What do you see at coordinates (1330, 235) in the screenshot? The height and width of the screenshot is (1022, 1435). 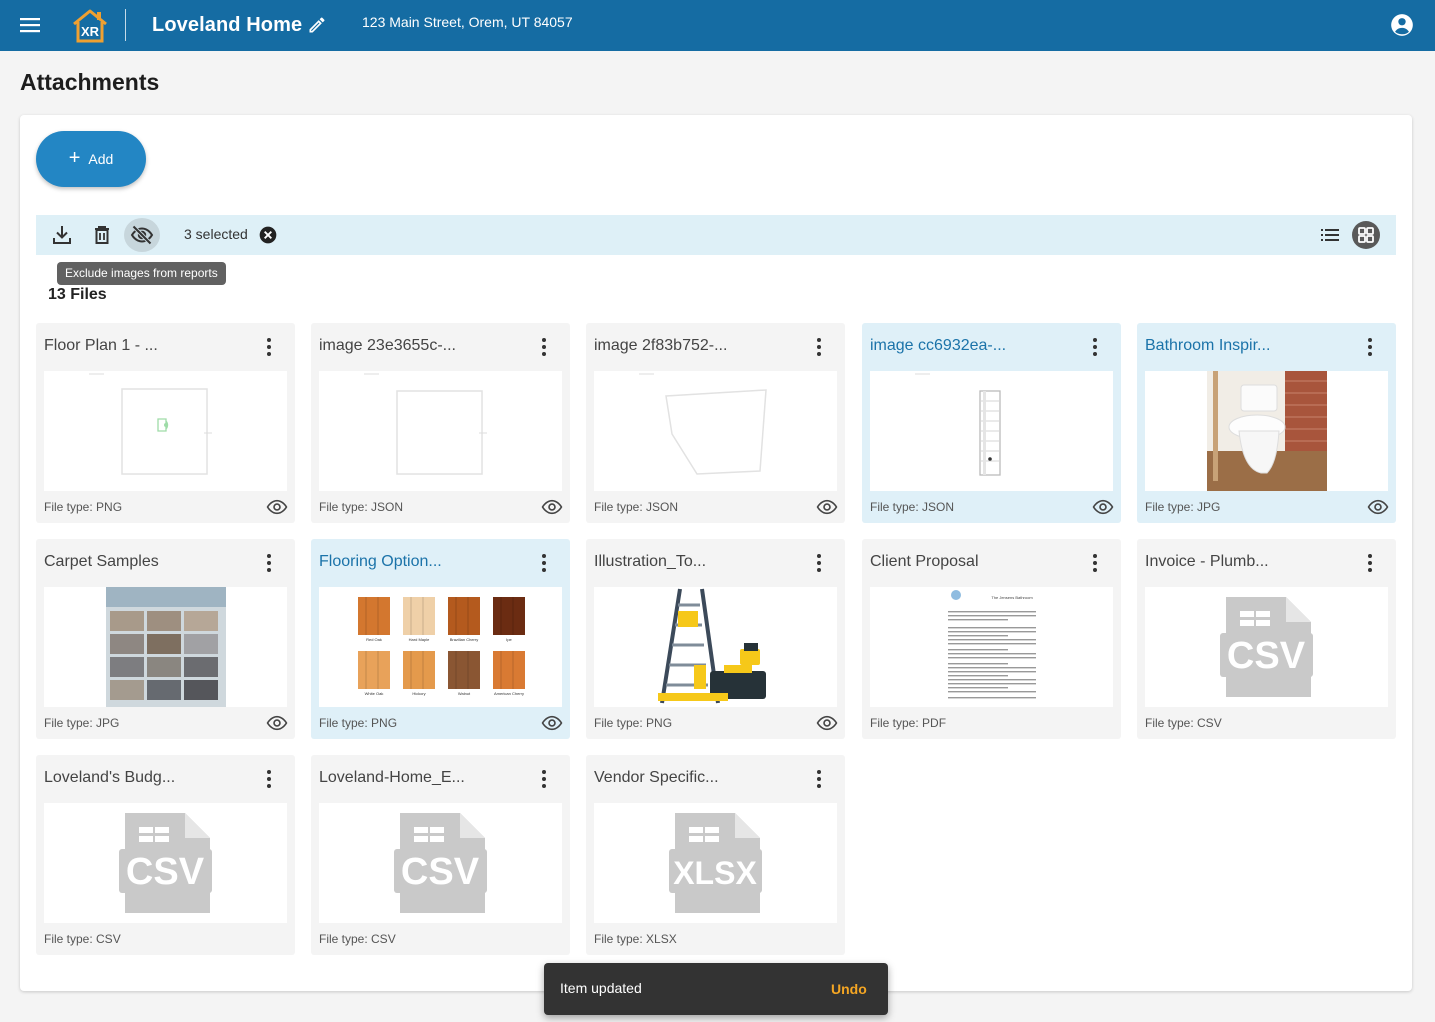 I see `list-view-icon` at bounding box center [1330, 235].